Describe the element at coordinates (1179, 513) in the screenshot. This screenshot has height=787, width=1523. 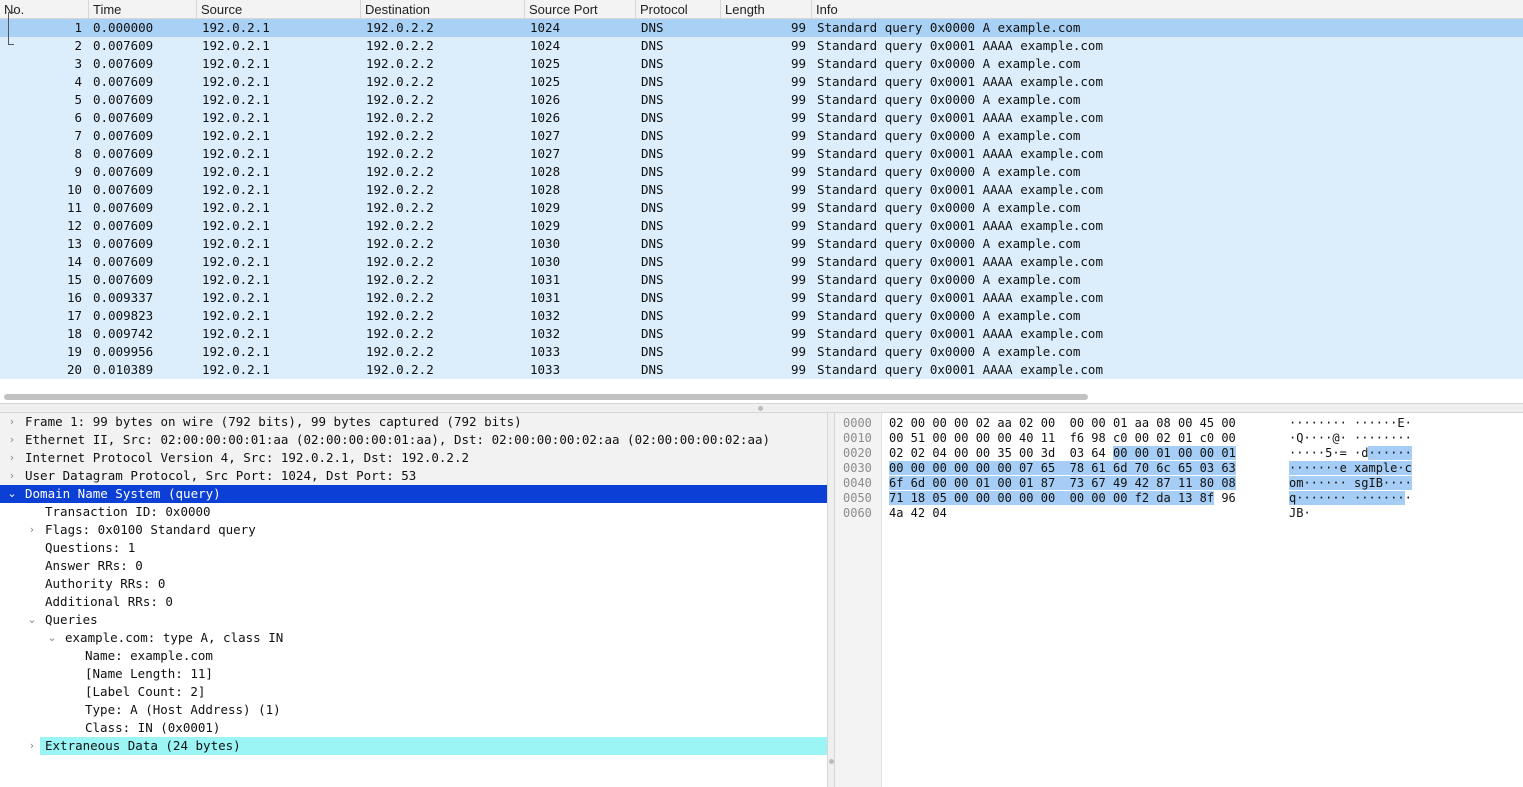
I see `bytes-row: 0060 4a 42 04 JB·` at that location.